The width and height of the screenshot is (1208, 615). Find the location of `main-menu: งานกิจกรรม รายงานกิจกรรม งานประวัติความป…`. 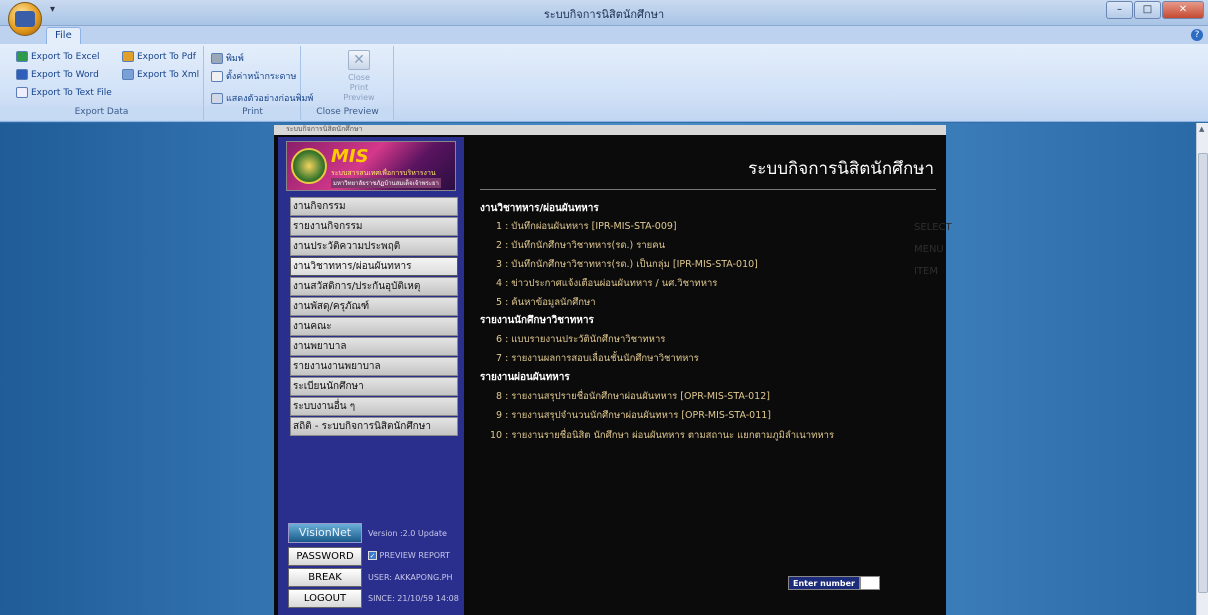

main-menu: งานกิจกรรม รายงานกิจกรรม งานประวัติความป… is located at coordinates (374, 317).